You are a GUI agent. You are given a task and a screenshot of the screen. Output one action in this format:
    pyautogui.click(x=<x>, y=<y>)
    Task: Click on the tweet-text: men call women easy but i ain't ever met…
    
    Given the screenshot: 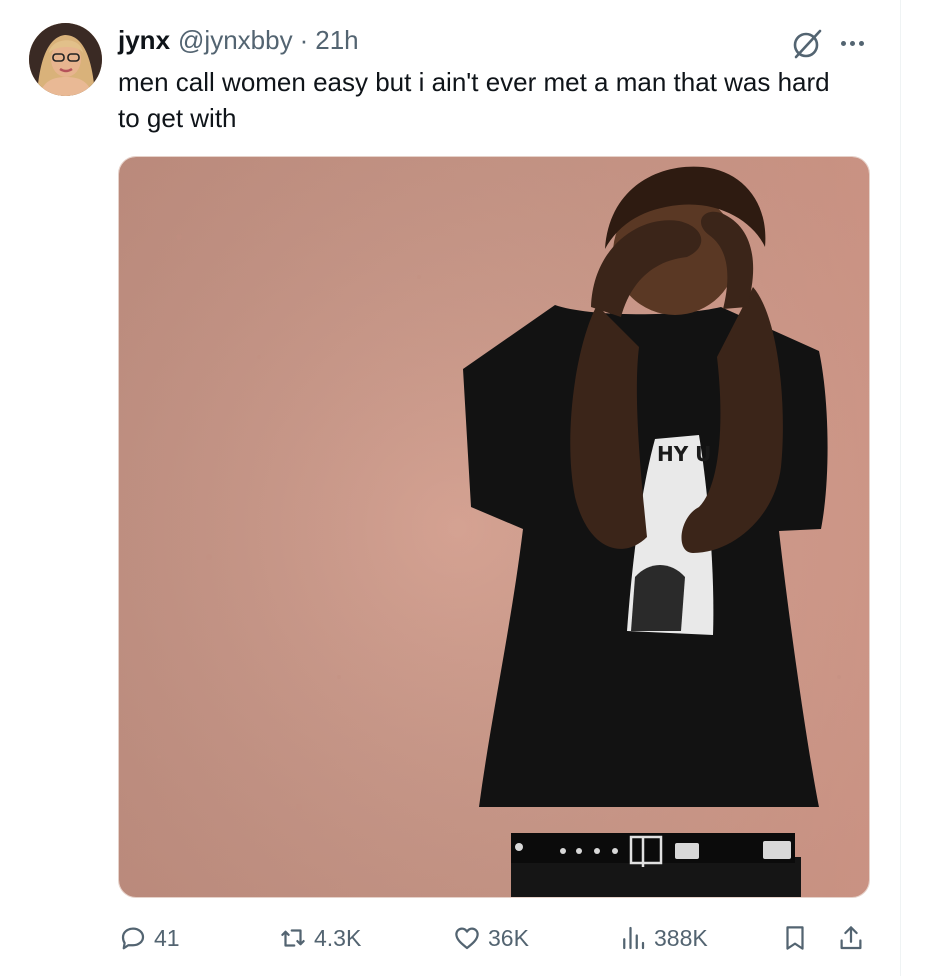 What is the action you would take?
    pyautogui.click(x=474, y=100)
    